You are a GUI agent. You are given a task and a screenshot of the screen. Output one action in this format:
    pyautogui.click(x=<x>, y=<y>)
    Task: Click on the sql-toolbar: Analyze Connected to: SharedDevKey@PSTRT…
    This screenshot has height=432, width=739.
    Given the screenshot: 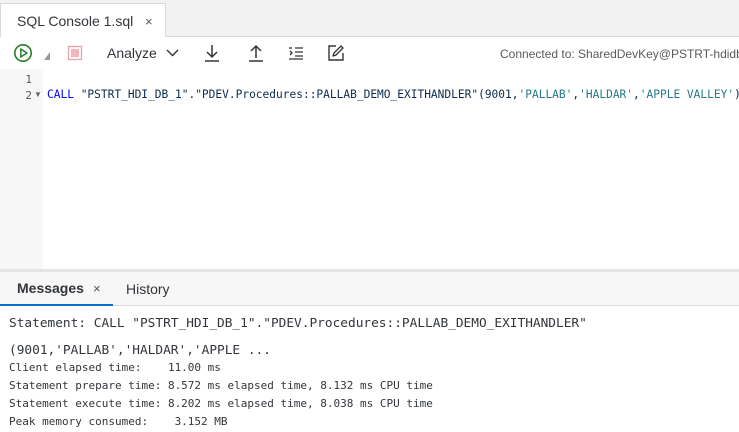 What is the action you would take?
    pyautogui.click(x=369, y=53)
    